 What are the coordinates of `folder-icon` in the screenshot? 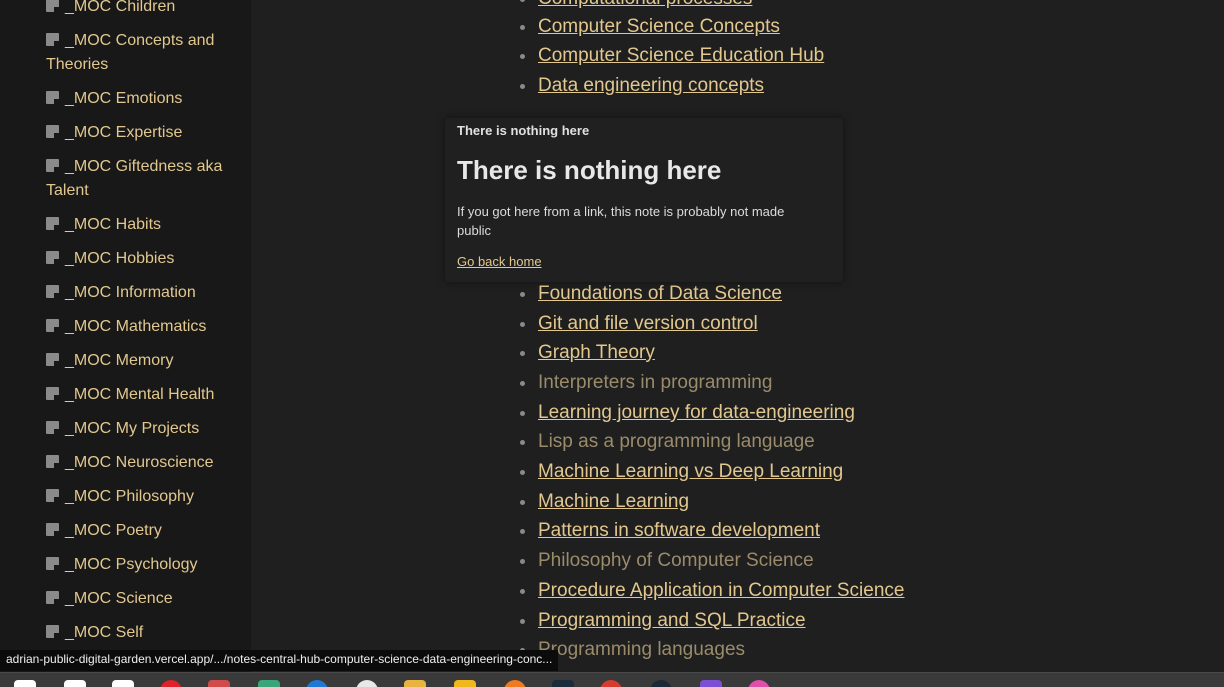 It's located at (415, 683).